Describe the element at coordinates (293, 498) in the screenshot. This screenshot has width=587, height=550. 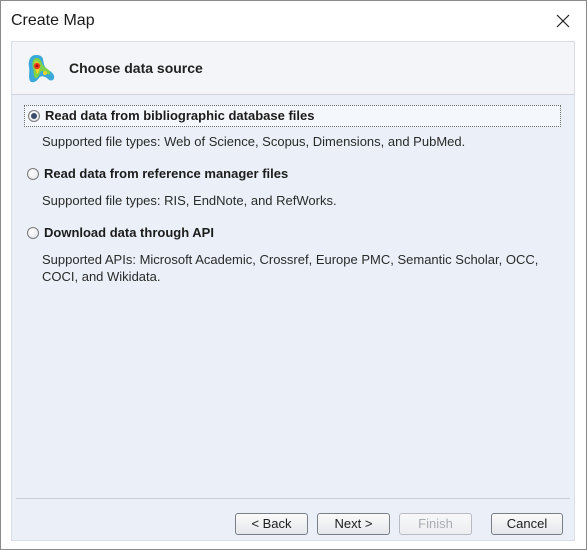
I see `footer-divider` at that location.